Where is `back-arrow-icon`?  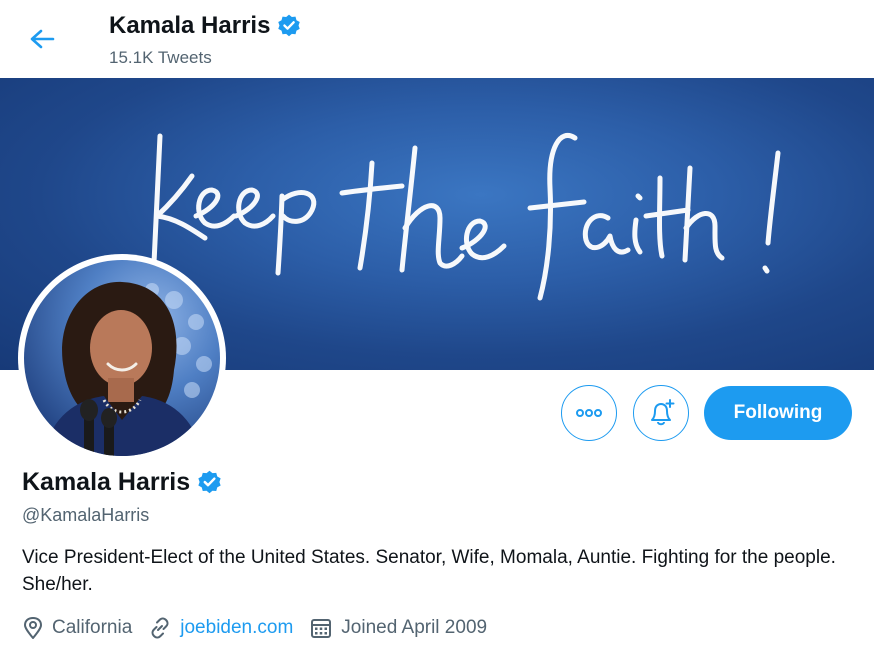 back-arrow-icon is located at coordinates (42, 39).